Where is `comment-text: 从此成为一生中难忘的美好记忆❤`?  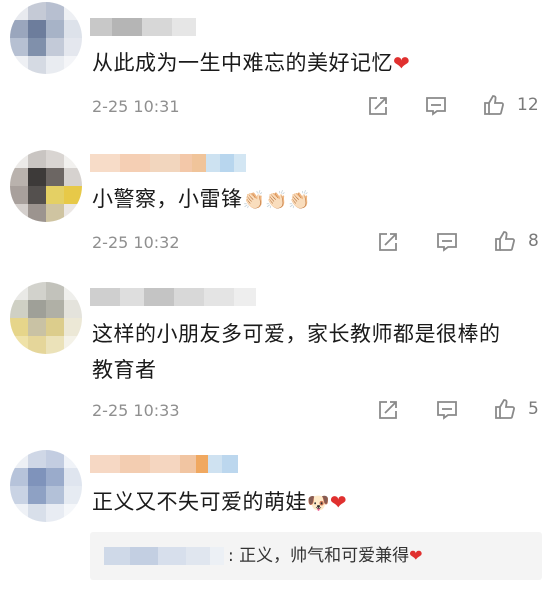
comment-text: 从此成为一生中难忘的美好记忆❤ is located at coordinates (251, 63).